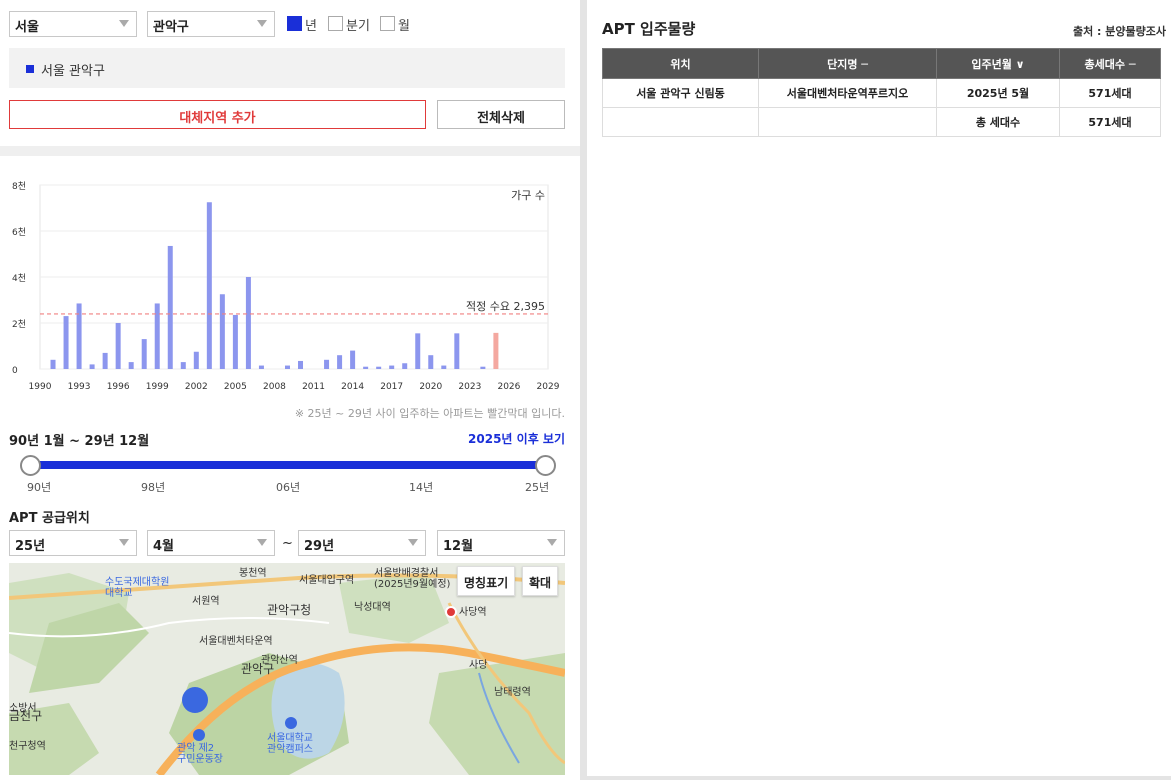  Describe the element at coordinates (501, 543) in the screenshot. I see `to-month-select: 12월` at that location.